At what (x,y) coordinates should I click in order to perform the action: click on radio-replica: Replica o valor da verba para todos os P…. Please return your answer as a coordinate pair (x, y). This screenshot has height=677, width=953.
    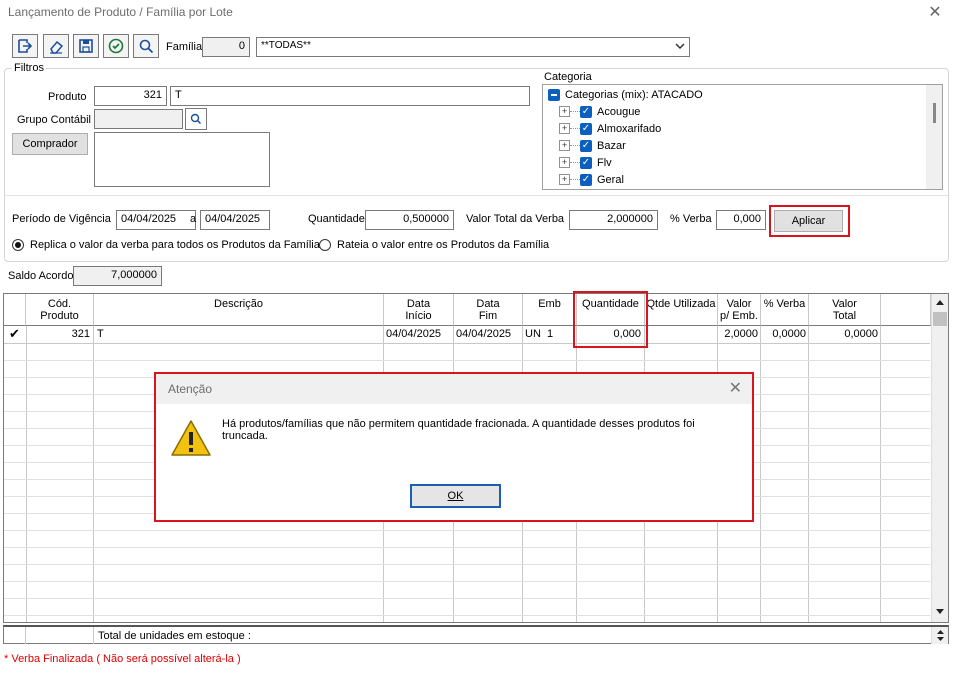
    Looking at the image, I should click on (166, 245).